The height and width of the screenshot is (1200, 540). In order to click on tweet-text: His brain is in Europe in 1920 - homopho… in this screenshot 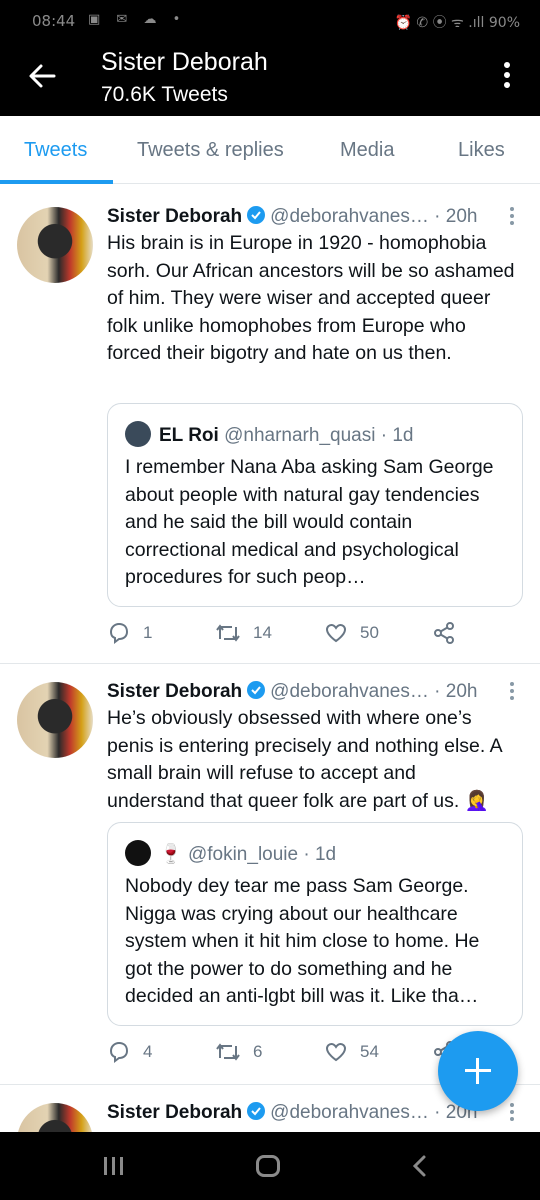, I will do `click(311, 298)`.